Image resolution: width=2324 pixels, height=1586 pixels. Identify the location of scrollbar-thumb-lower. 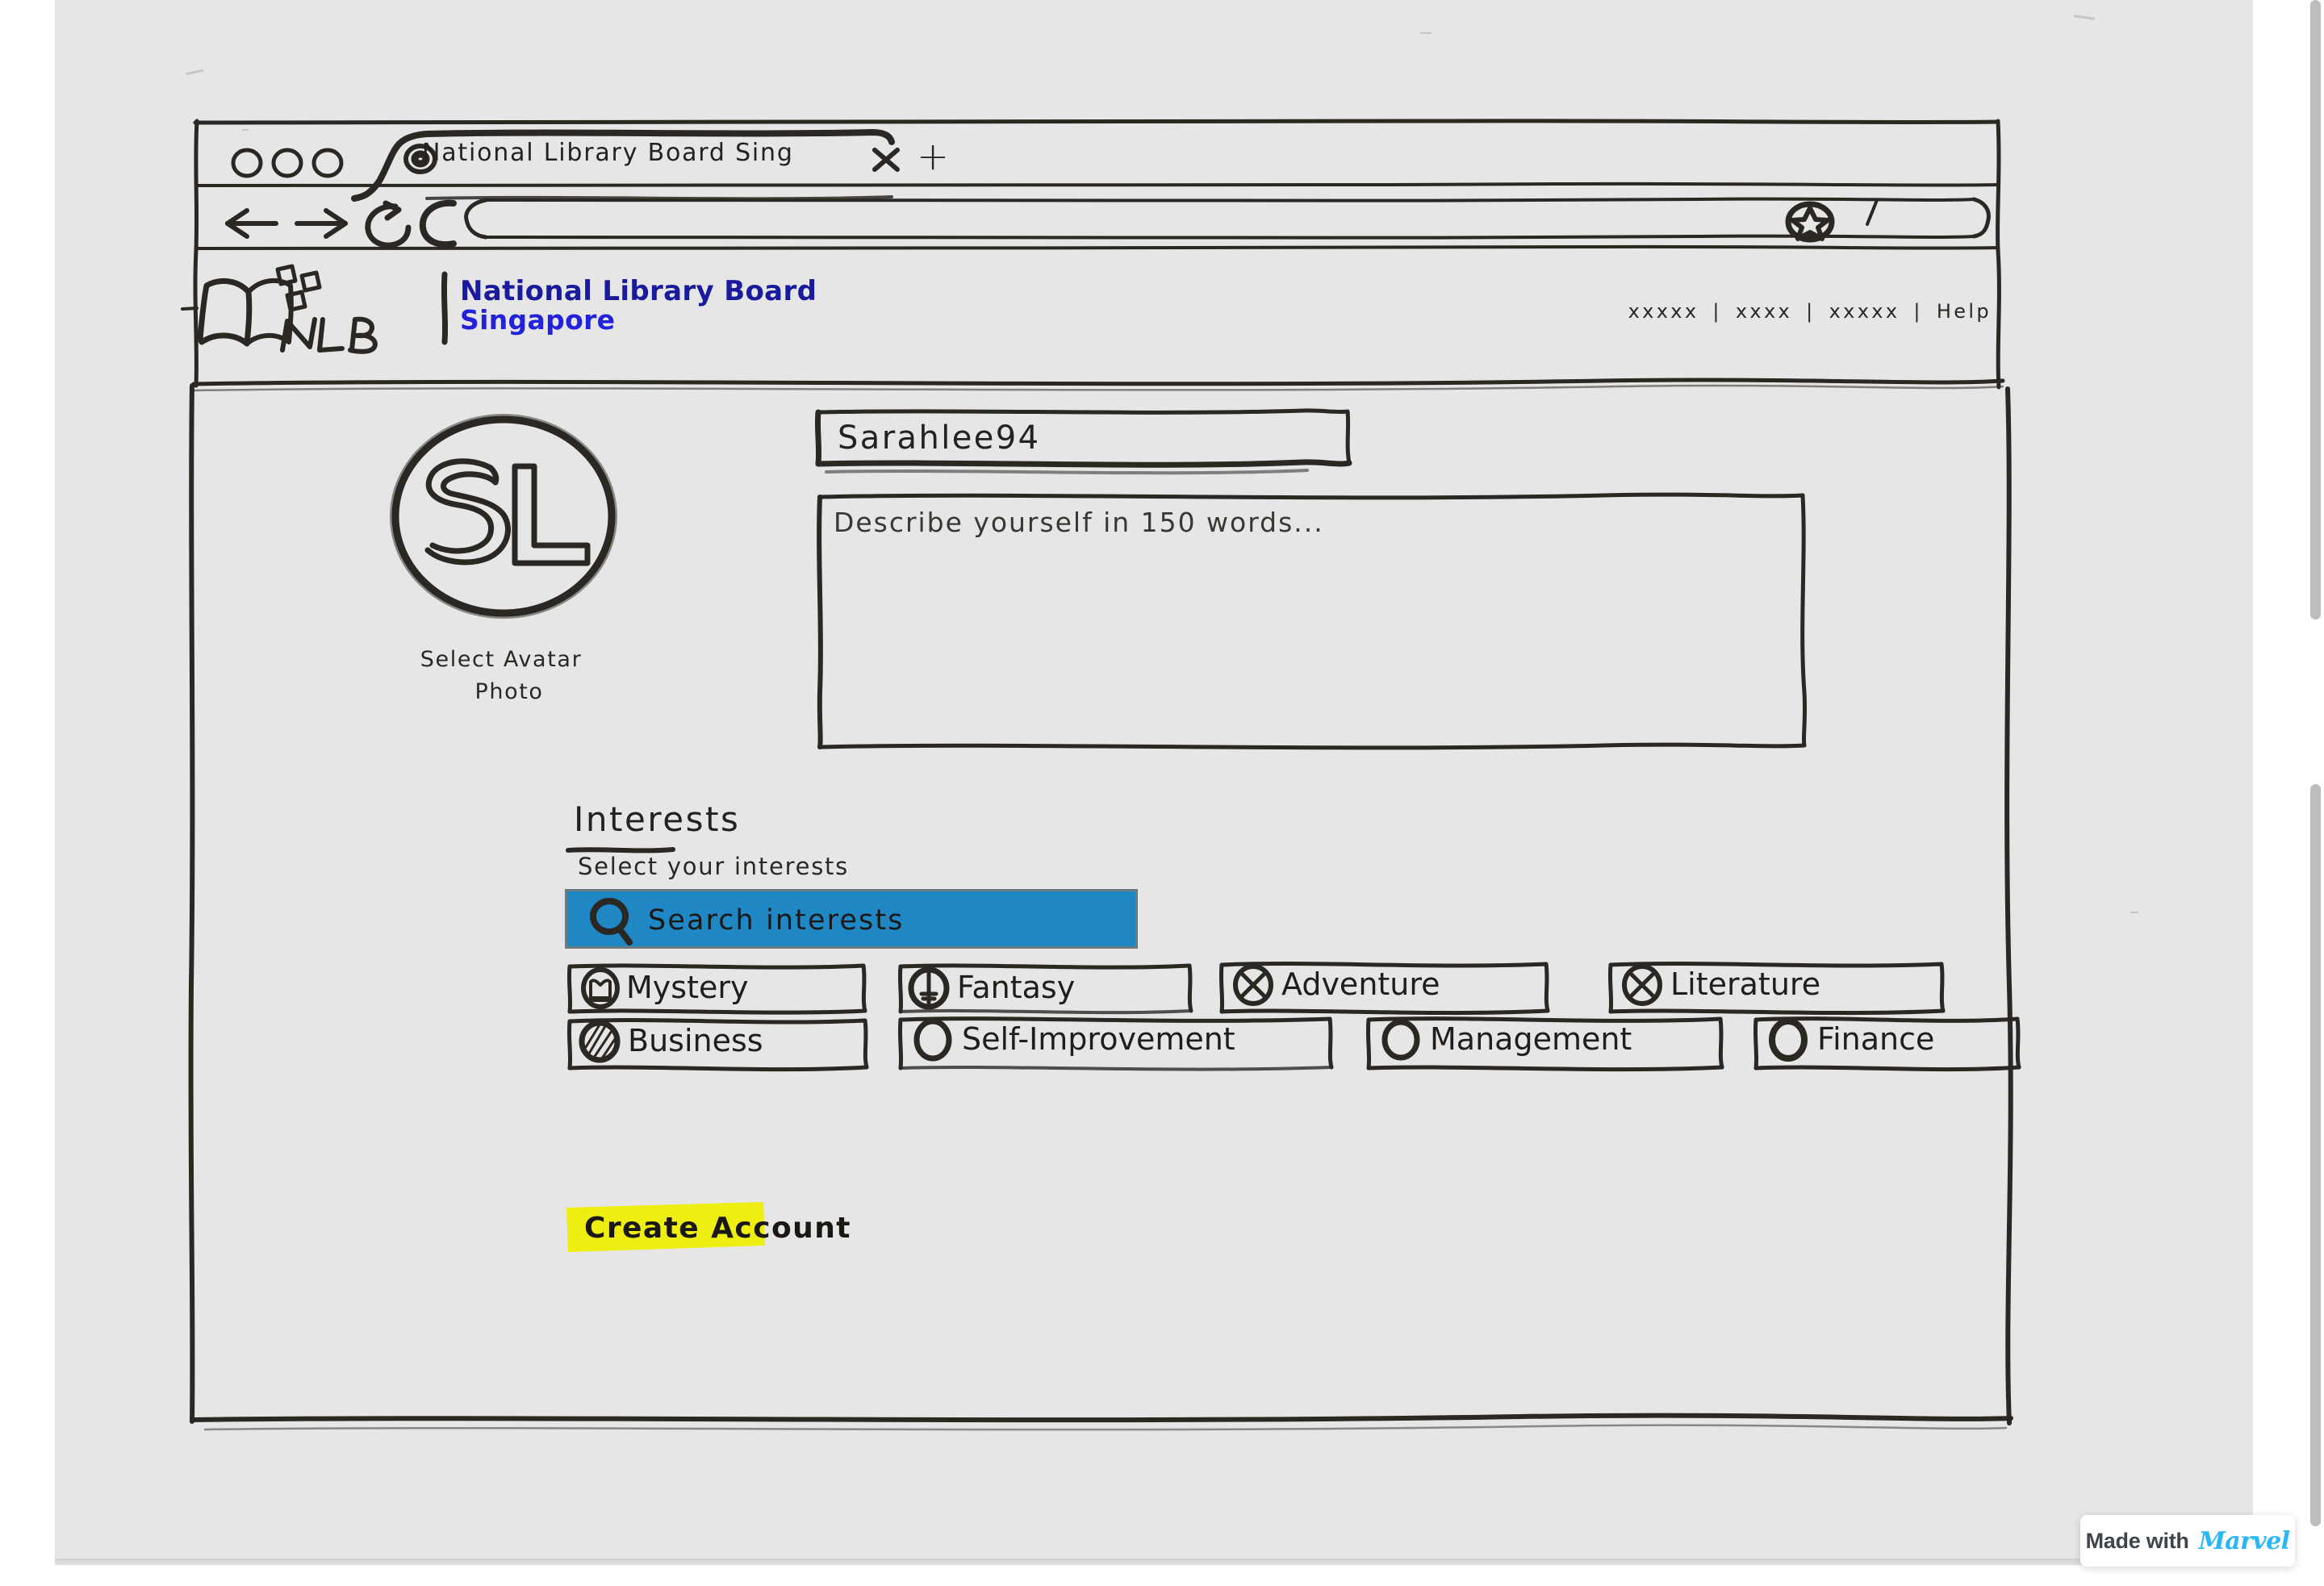
(2315, 1155).